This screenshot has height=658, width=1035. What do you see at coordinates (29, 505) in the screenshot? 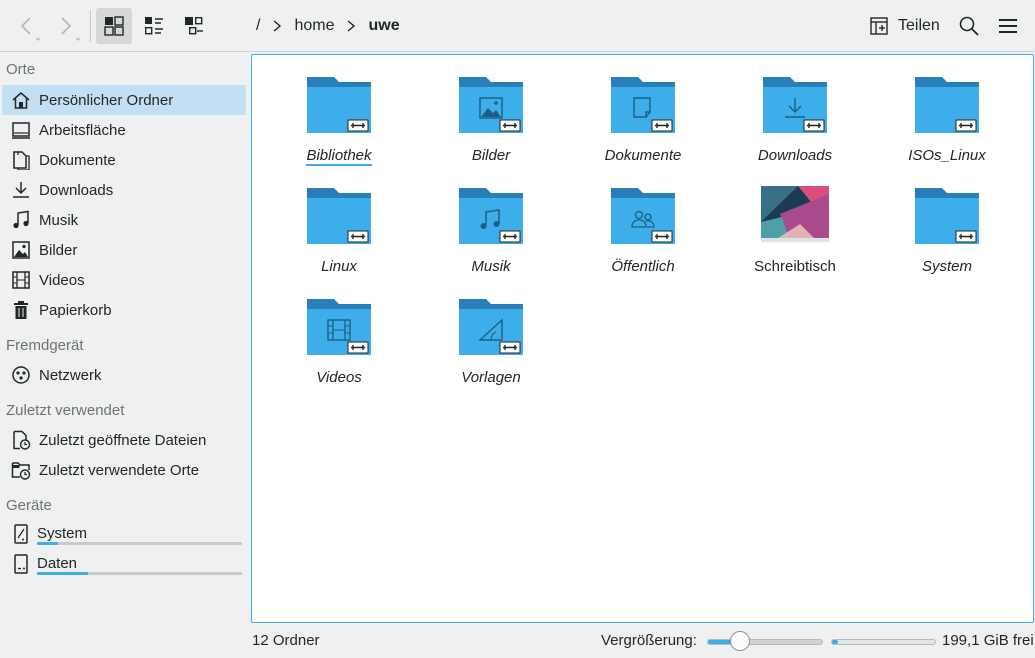
I see `section-devices: Geräte` at bounding box center [29, 505].